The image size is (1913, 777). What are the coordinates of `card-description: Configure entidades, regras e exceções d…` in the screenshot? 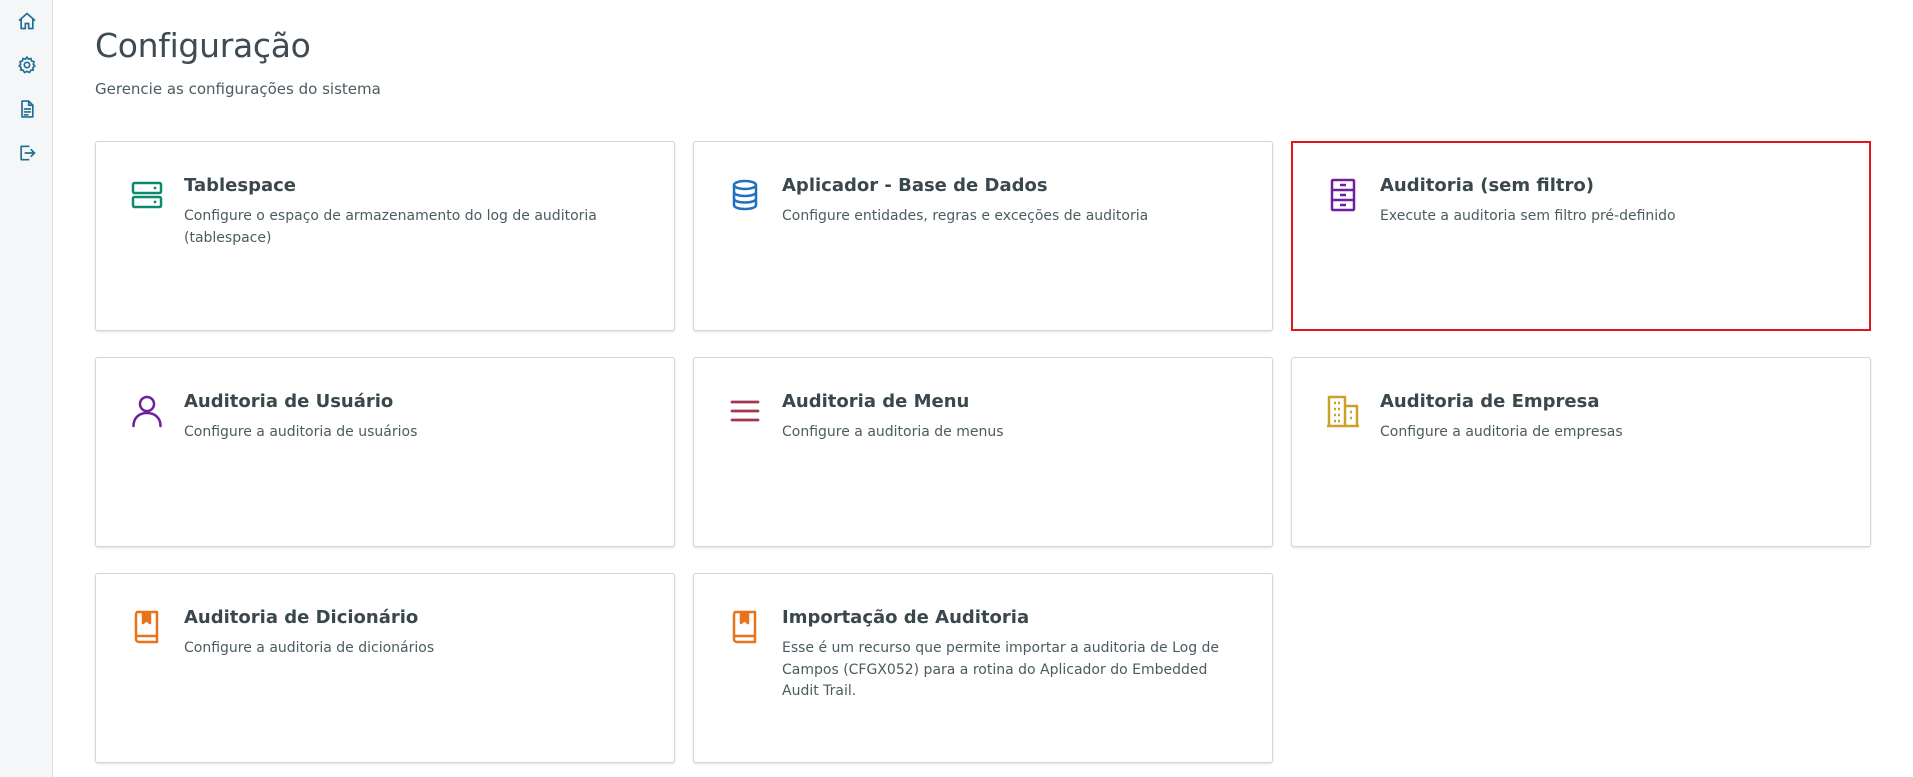 It's located at (965, 216).